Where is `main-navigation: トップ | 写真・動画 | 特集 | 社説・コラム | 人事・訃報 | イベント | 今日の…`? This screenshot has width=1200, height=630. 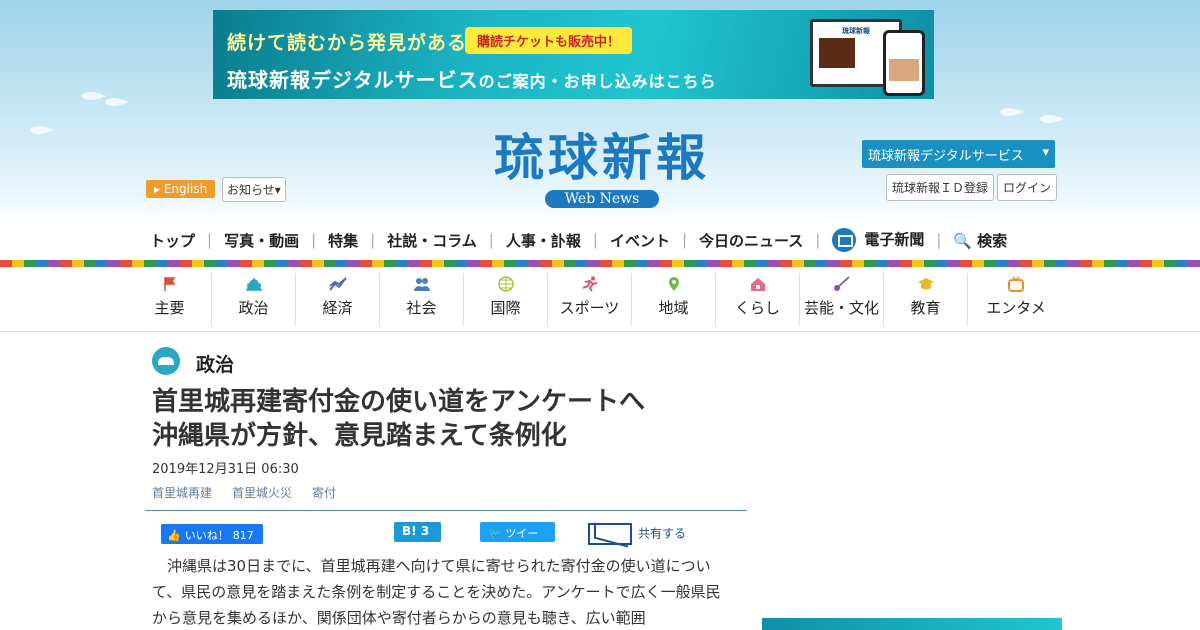
main-navigation: トップ | 写真・動画 | 特集 | 社説・コラム | 人事・訃報 | イベント | 今日の… is located at coordinates (600, 240).